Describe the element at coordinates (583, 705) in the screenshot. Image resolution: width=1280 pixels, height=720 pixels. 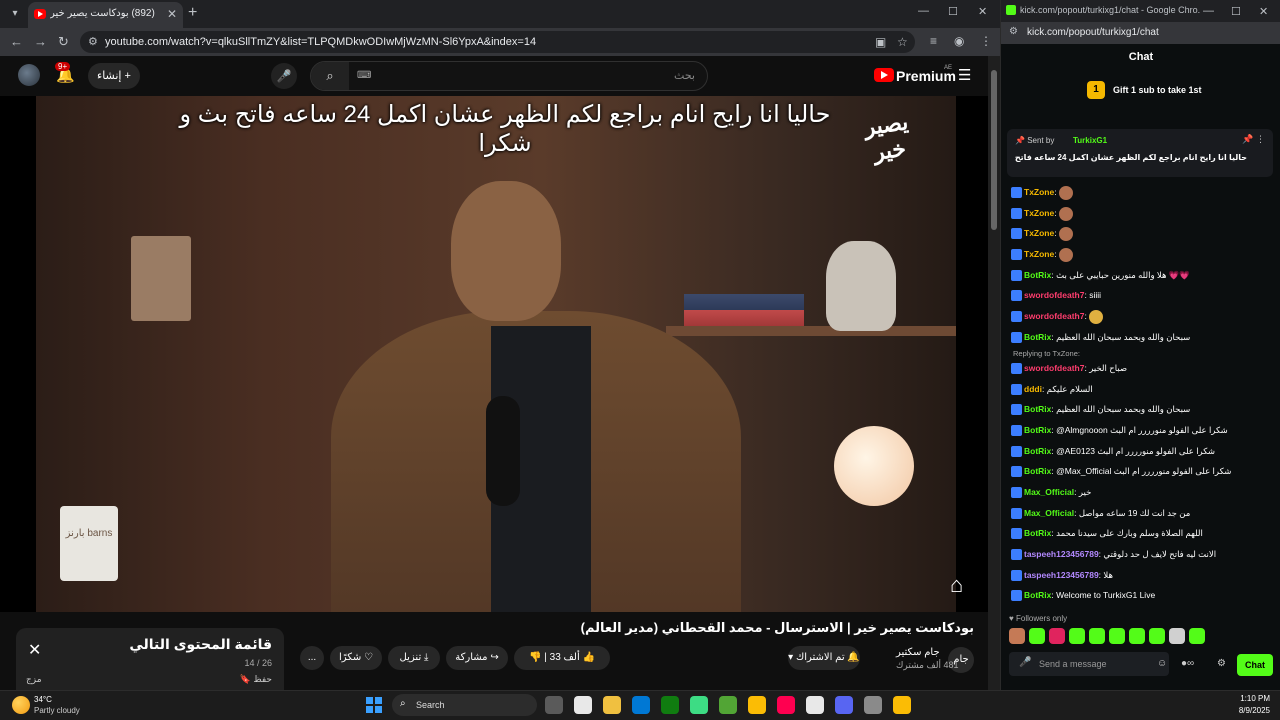
I see `file-icon` at that location.